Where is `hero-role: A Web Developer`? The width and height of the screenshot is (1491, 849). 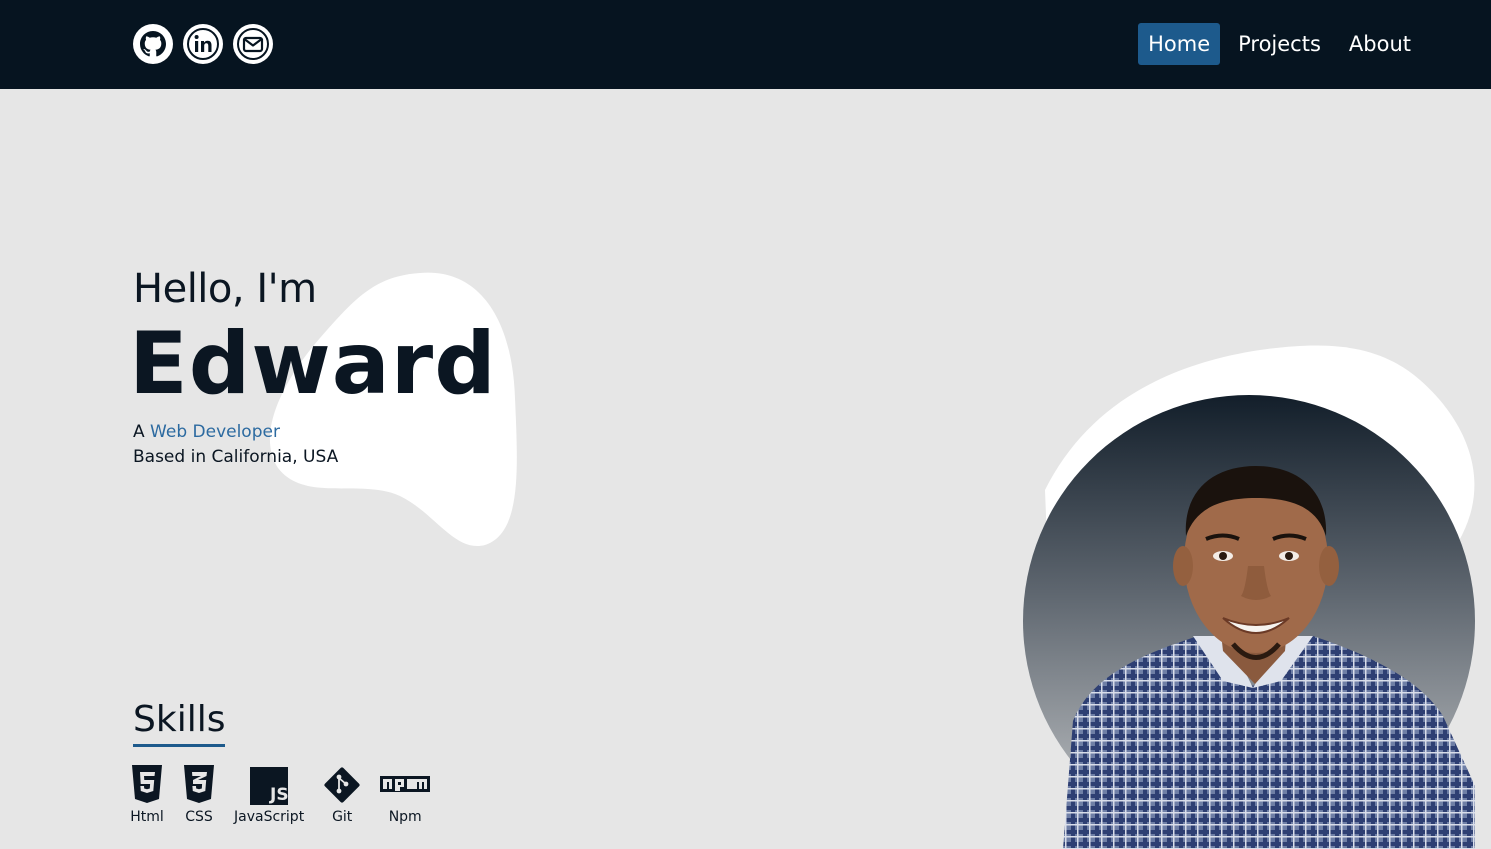 hero-role: A Web Developer is located at coordinates (206, 432).